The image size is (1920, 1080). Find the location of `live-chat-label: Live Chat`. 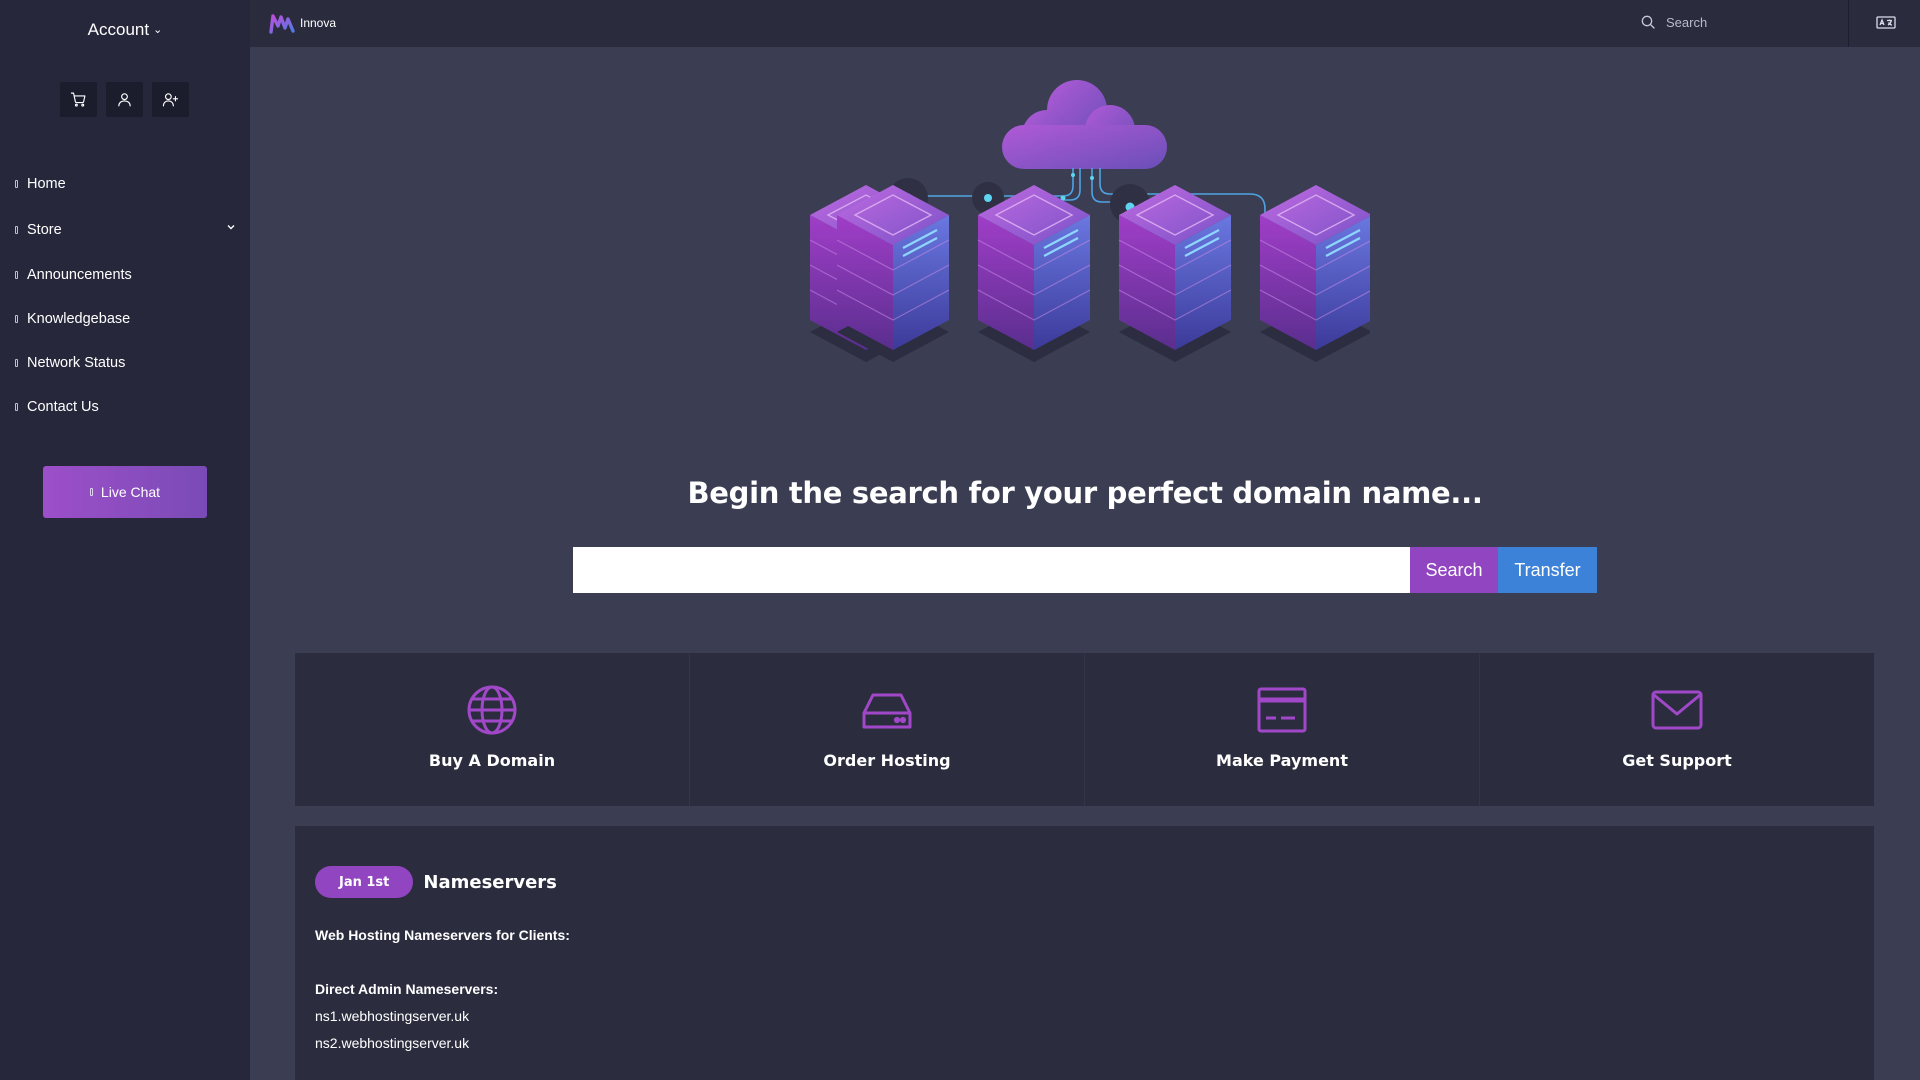

live-chat-label: Live Chat is located at coordinates (130, 492).